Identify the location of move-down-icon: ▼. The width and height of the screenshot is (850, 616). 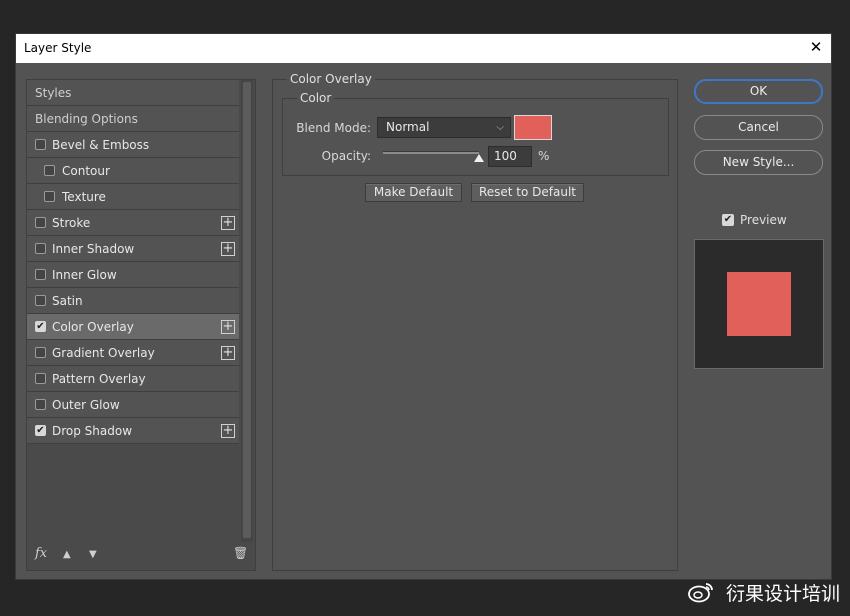
(93, 554).